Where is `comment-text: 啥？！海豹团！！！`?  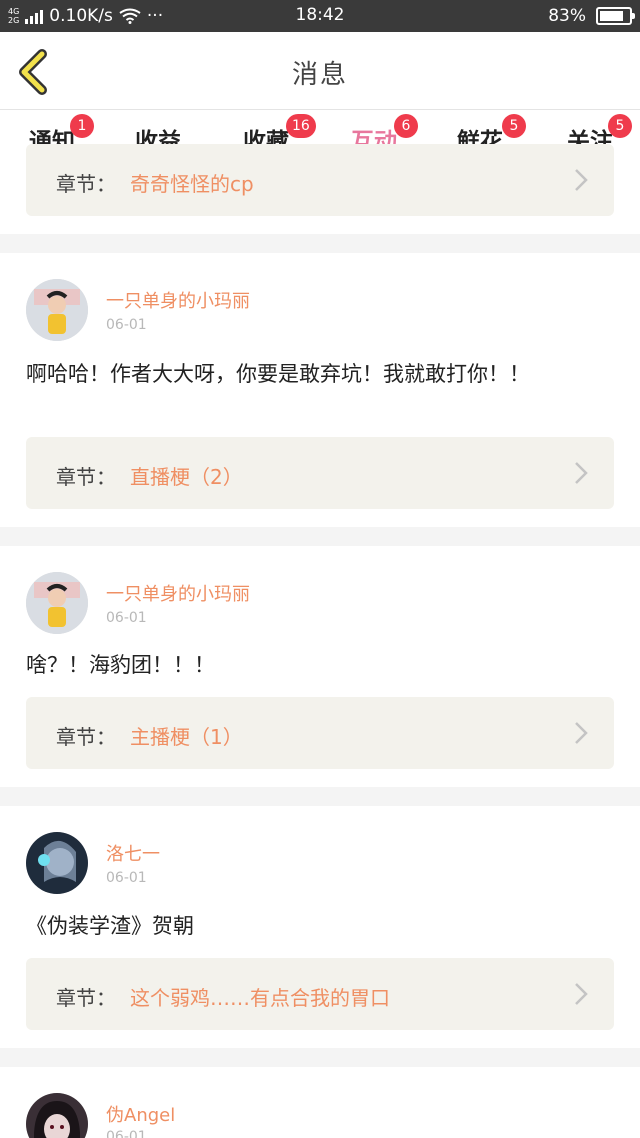
comment-text: 啥？！海豹团！！！ is located at coordinates (120, 665).